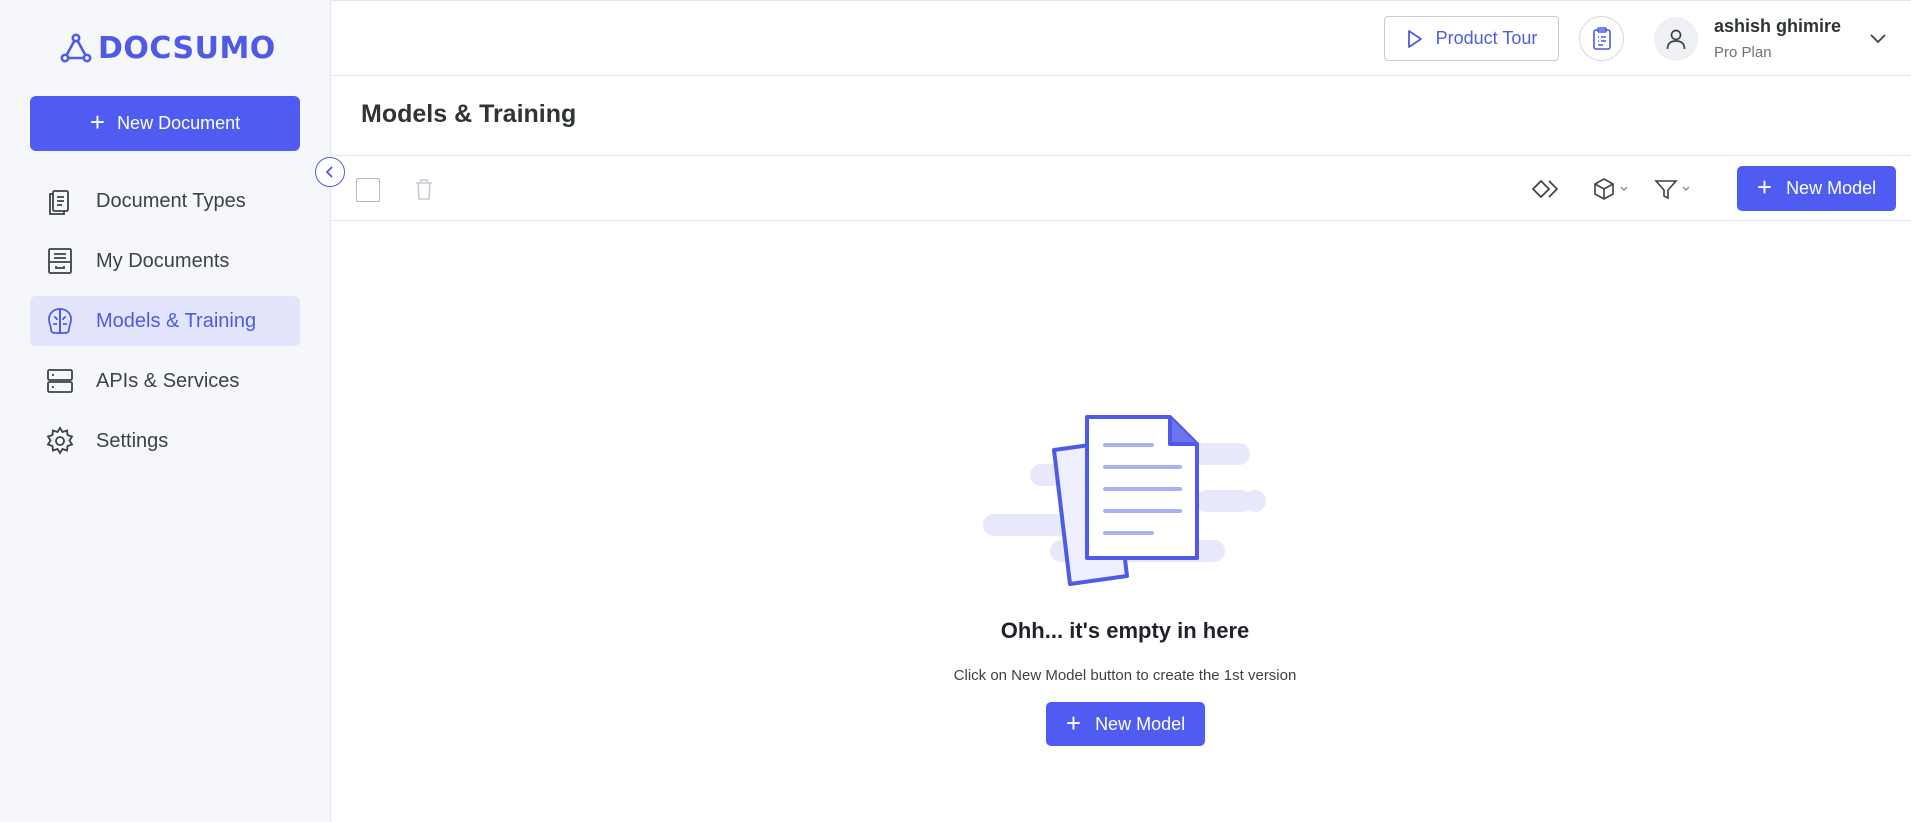 Image resolution: width=1911 pixels, height=822 pixels. What do you see at coordinates (1486, 38) in the screenshot?
I see `product-tour-label: Product Tour` at bounding box center [1486, 38].